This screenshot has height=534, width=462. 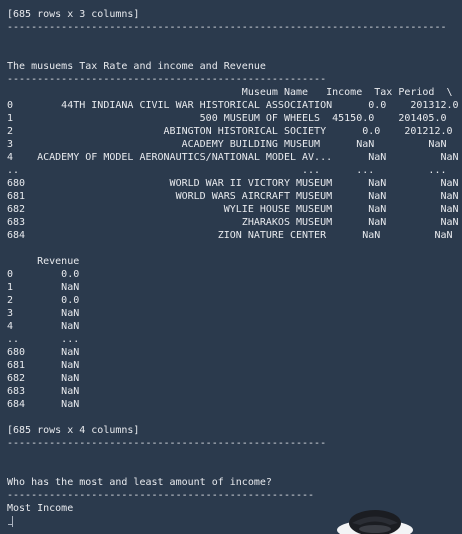 I want to click on table-row: 681 NaN, so click(x=43, y=365).